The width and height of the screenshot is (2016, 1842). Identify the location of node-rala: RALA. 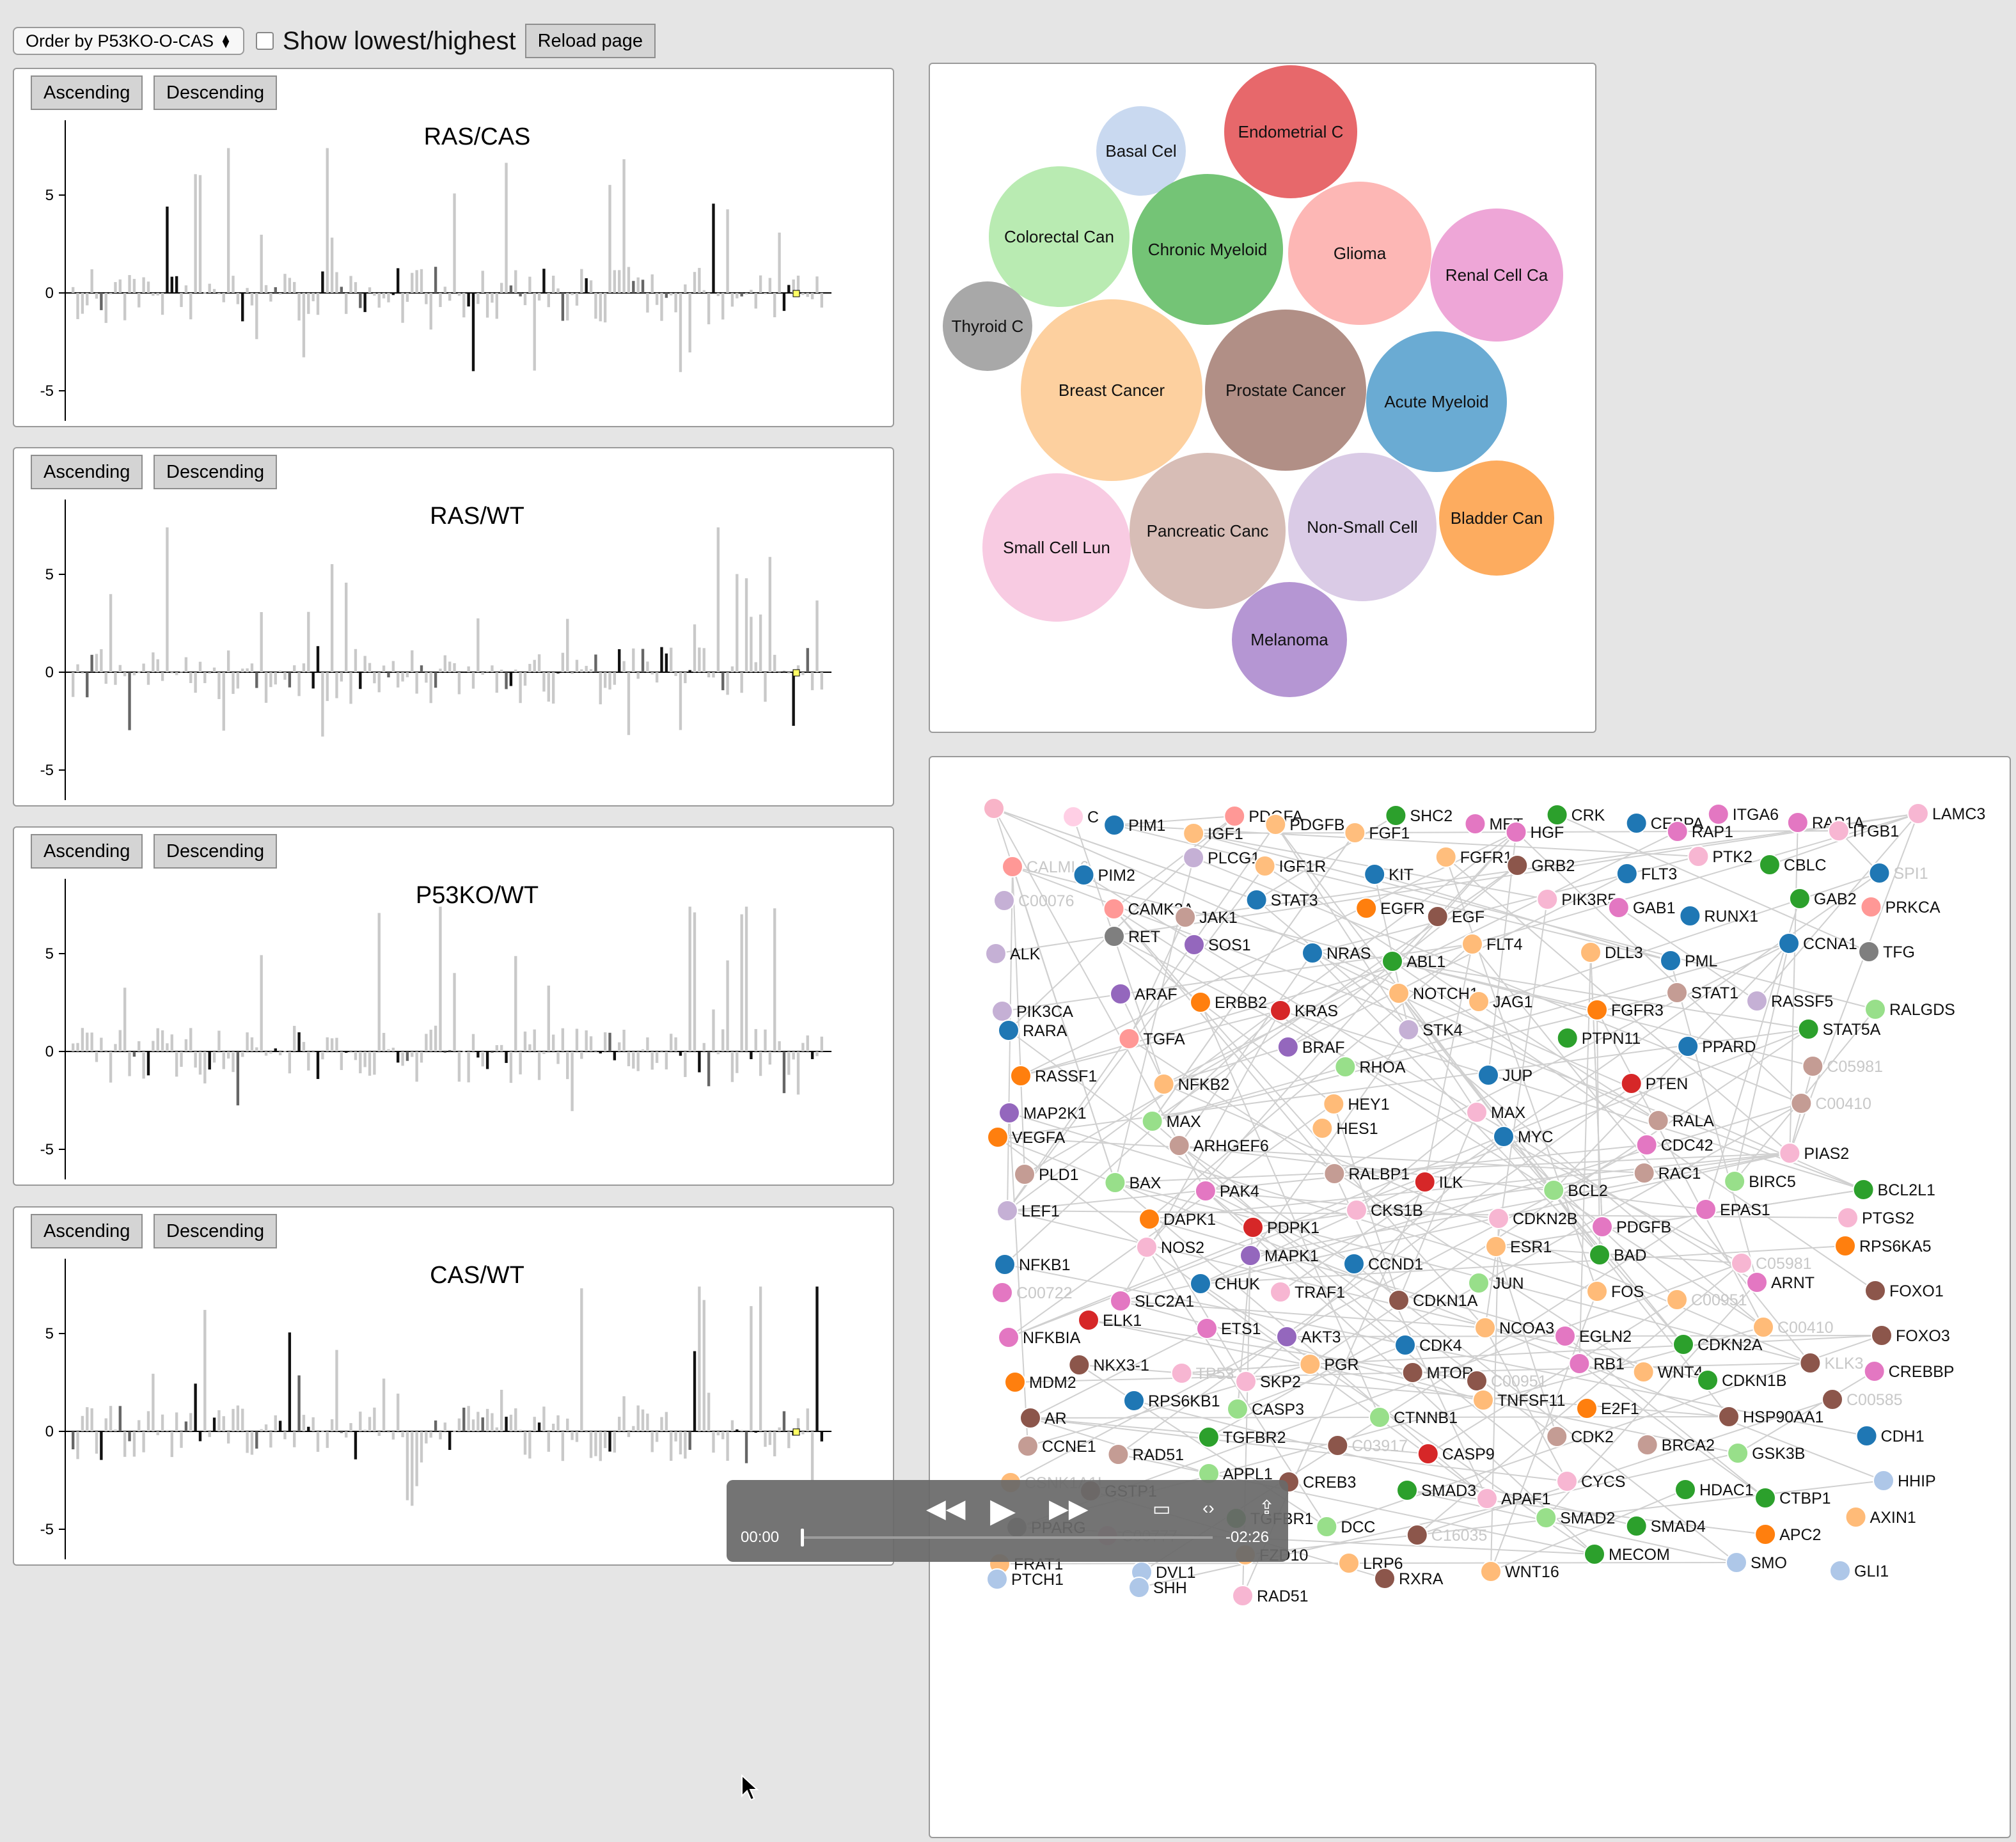
(1681, 1120).